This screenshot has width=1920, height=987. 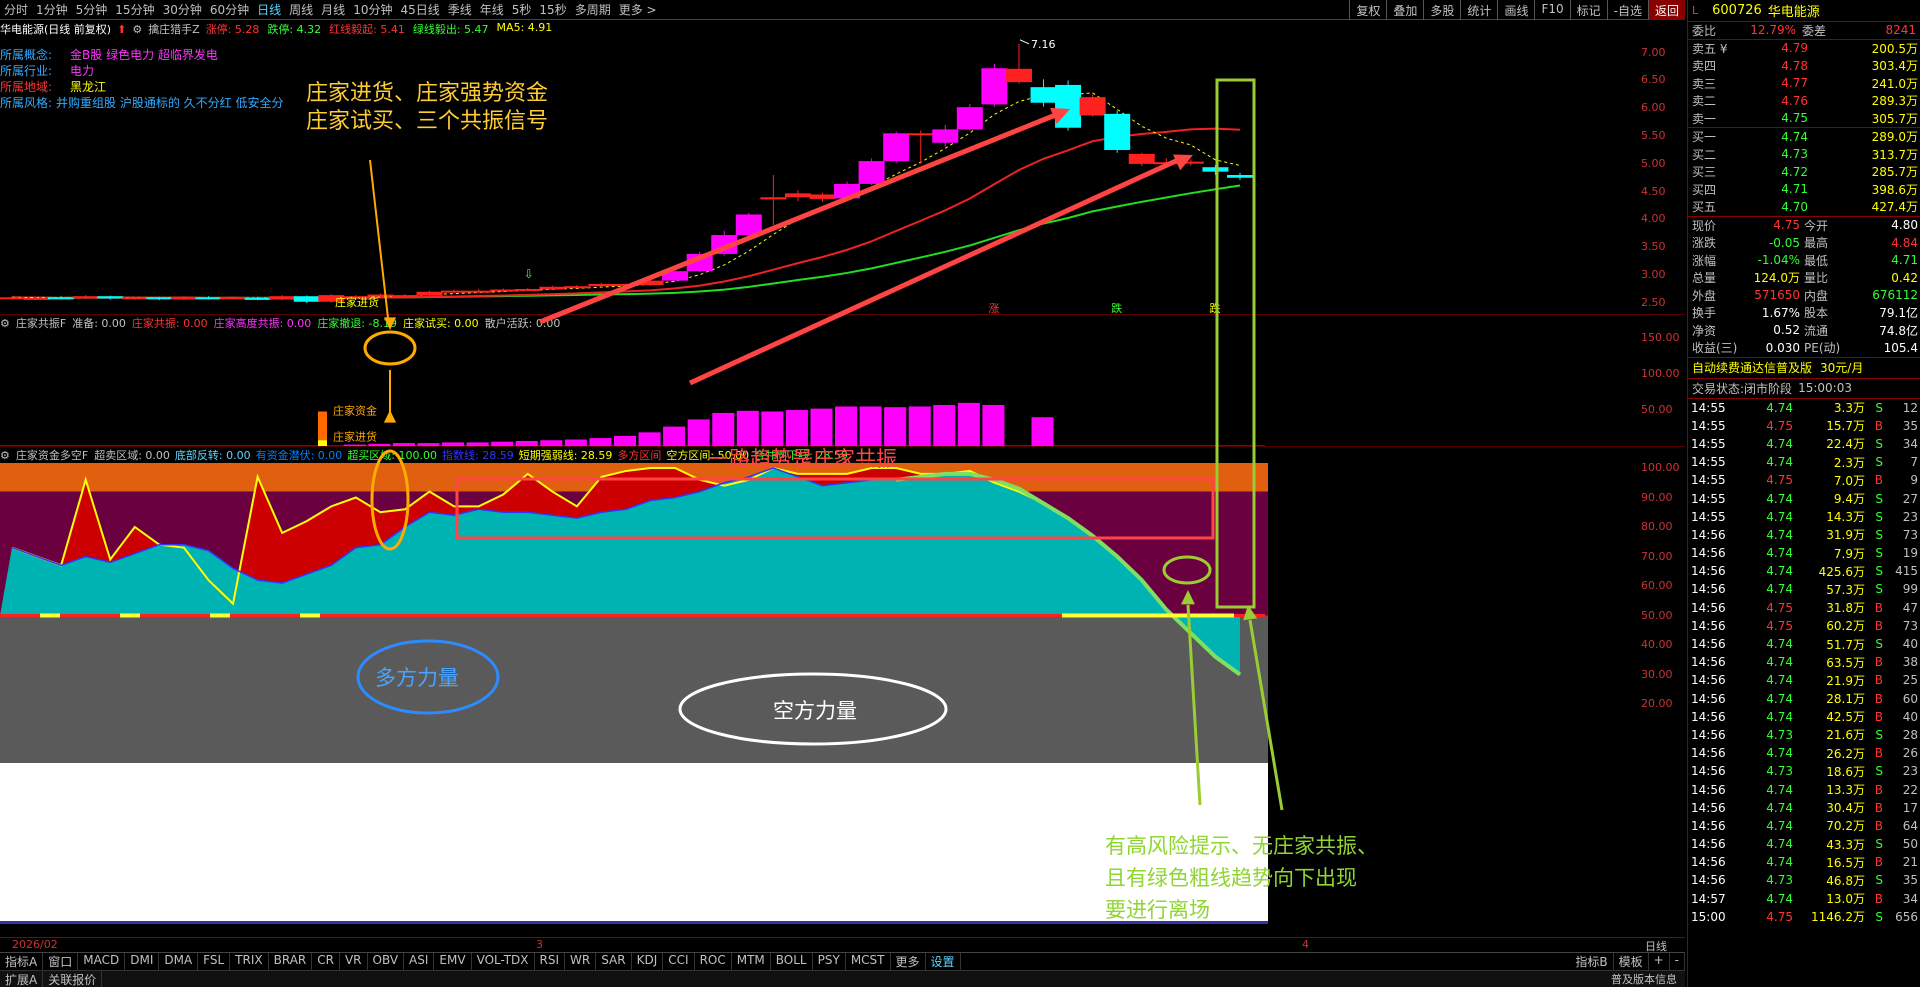 I want to click on indicator-tab: 更多, so click(x=908, y=961).